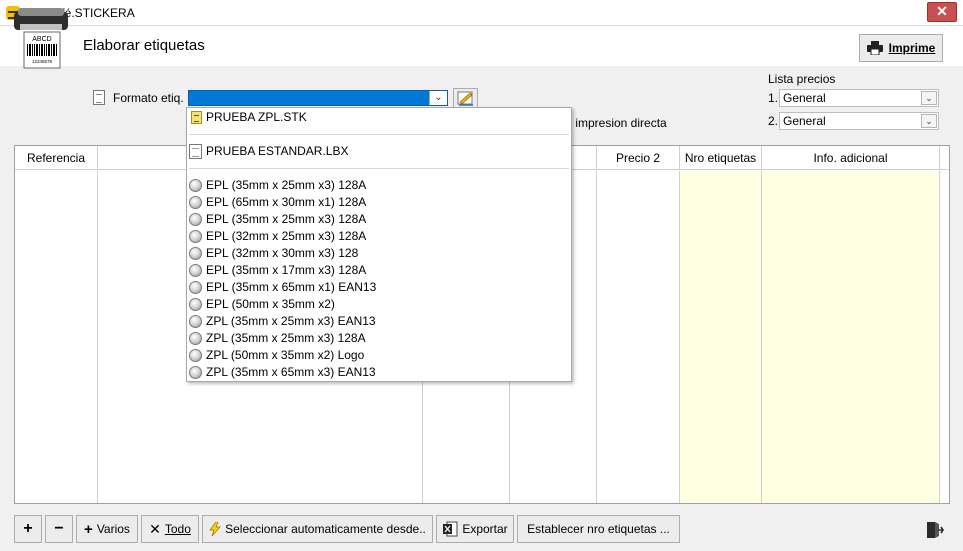 This screenshot has height=551, width=963. Describe the element at coordinates (318, 98) in the screenshot. I see `format-combobox: ⌄` at that location.